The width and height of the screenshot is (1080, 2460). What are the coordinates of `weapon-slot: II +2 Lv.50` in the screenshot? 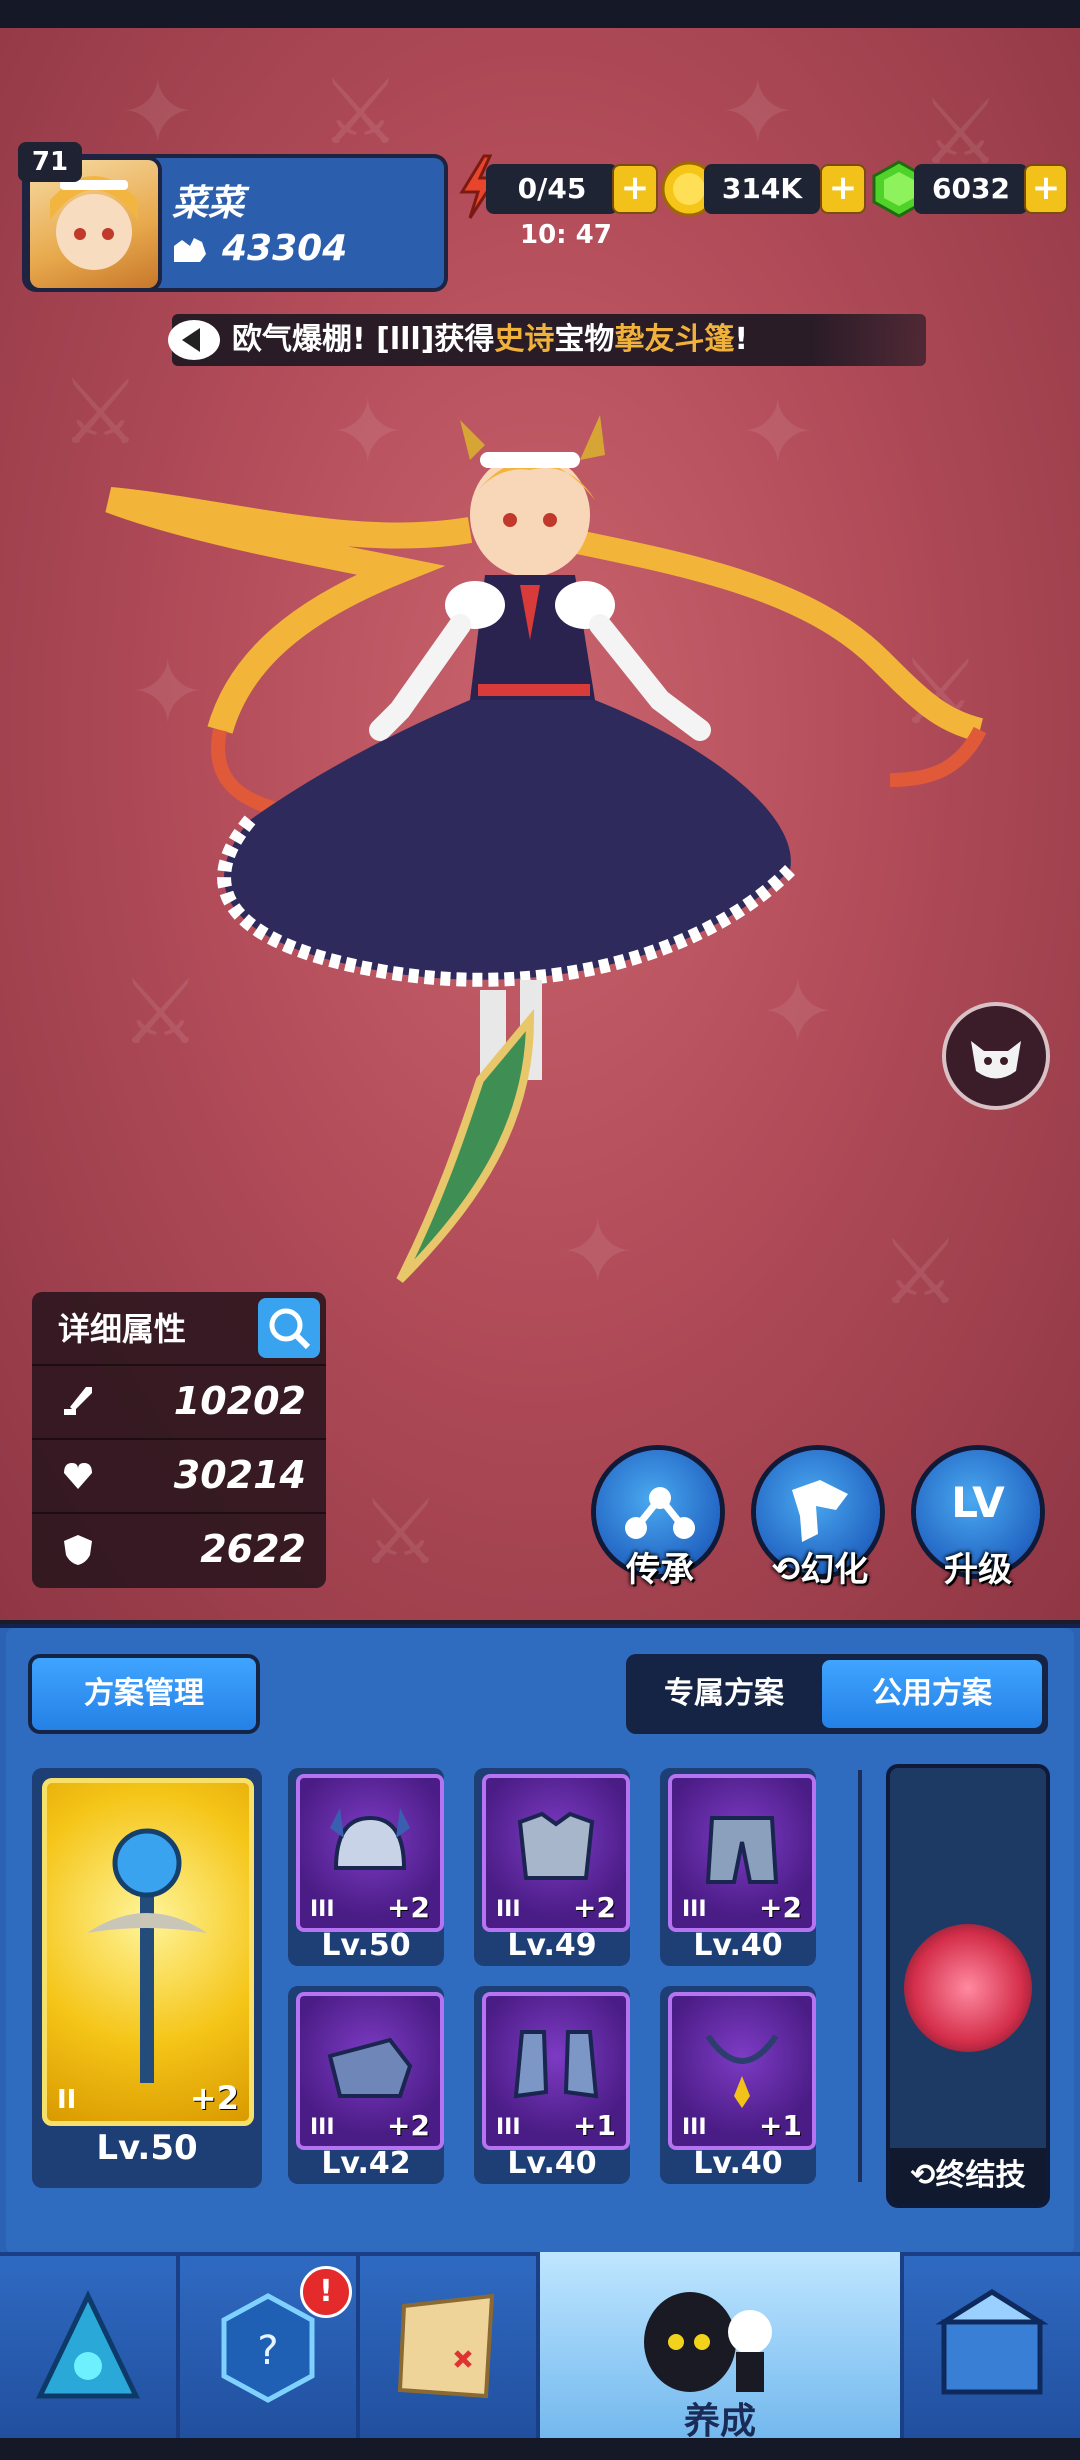 It's located at (147, 1978).